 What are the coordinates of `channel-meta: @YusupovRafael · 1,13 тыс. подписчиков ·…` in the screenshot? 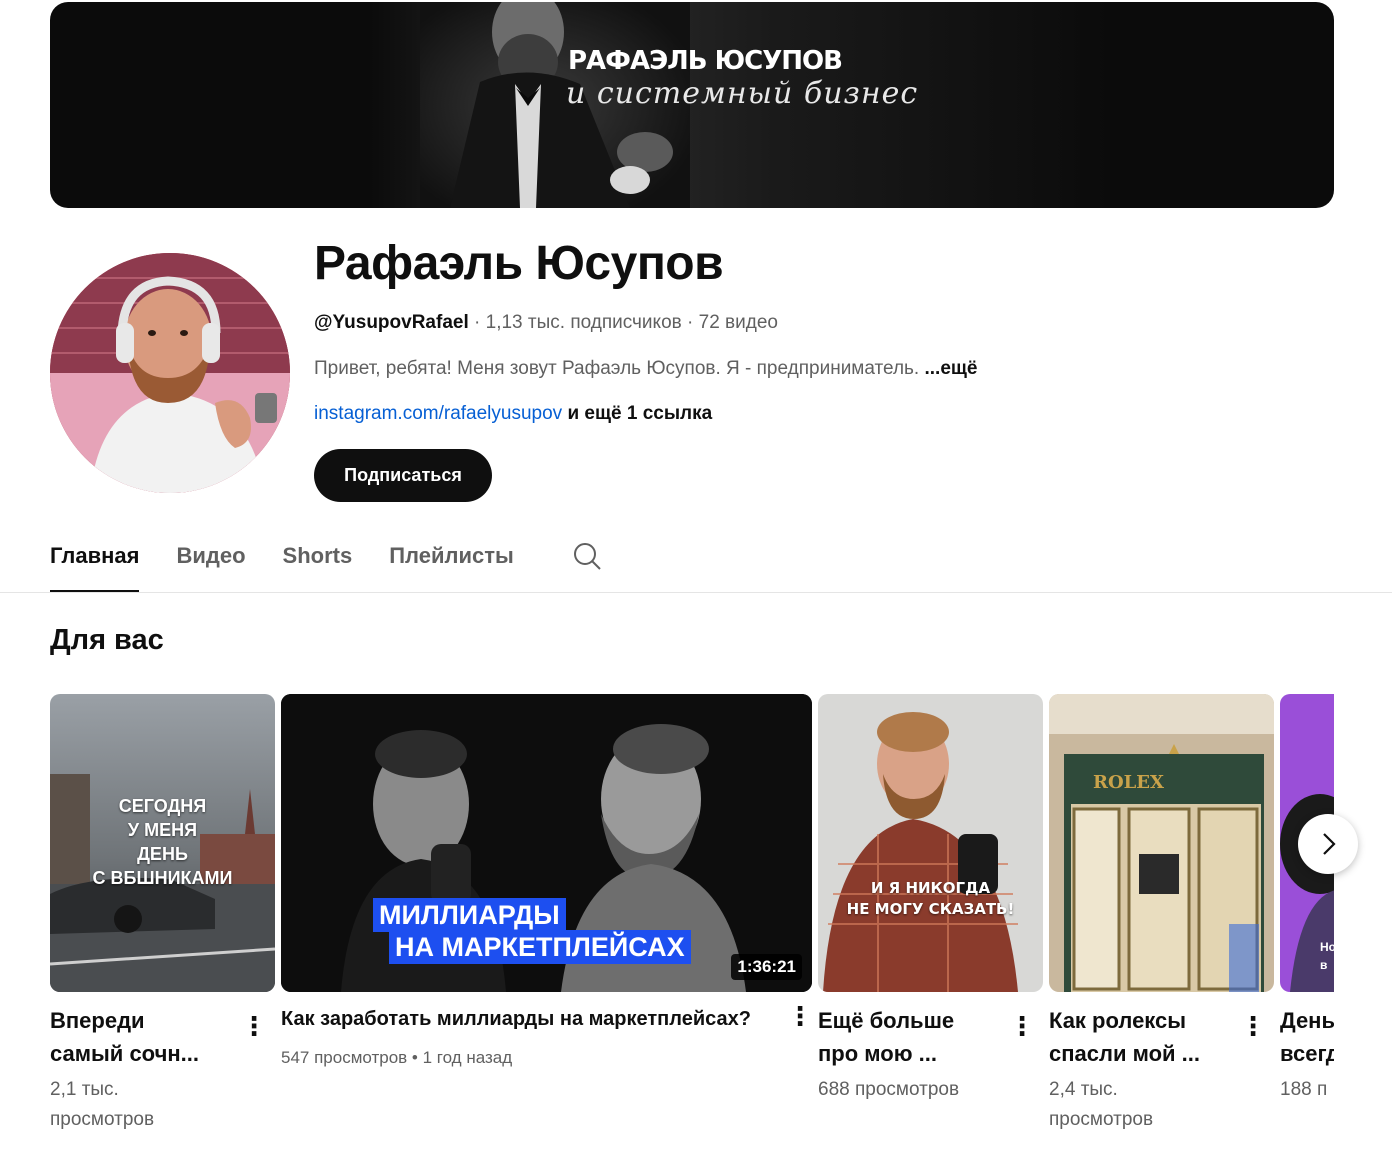 It's located at (546, 323).